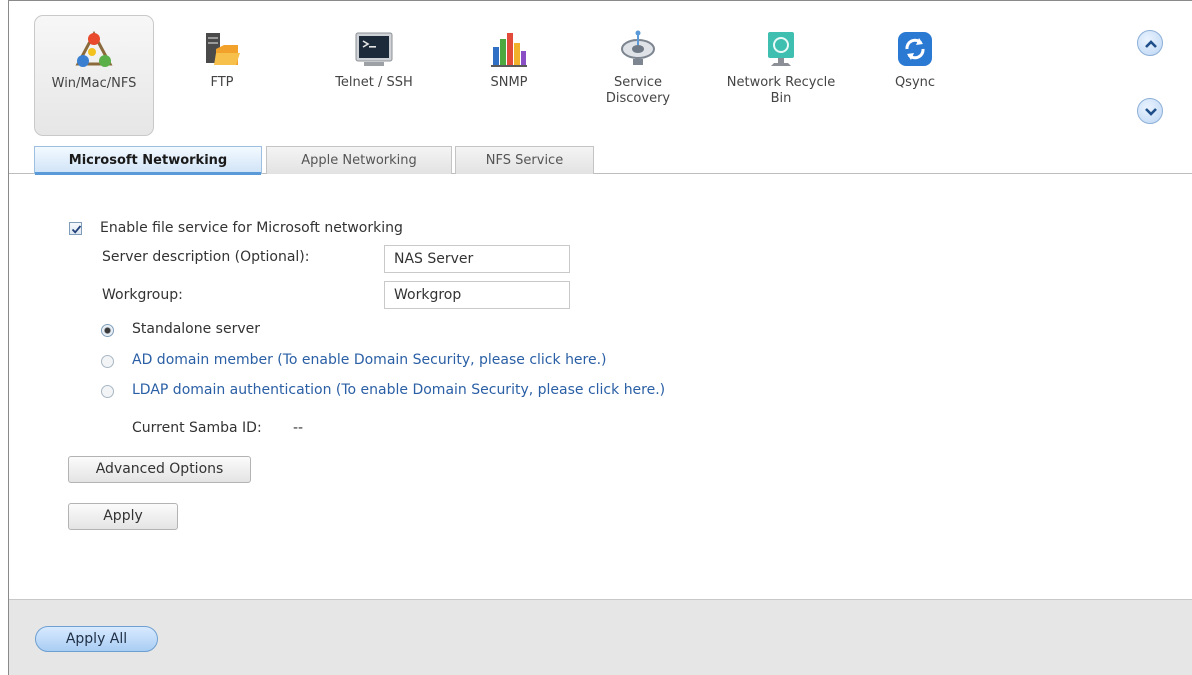 This screenshot has height=675, width=1192. I want to click on apply-button: Apply, so click(123, 516).